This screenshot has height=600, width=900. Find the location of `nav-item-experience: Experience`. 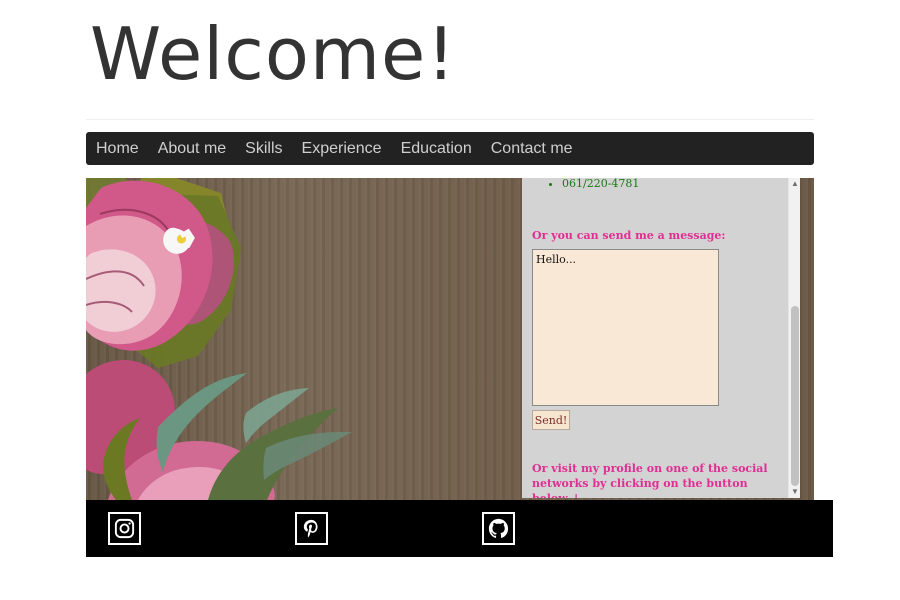

nav-item-experience: Experience is located at coordinates (342, 149).